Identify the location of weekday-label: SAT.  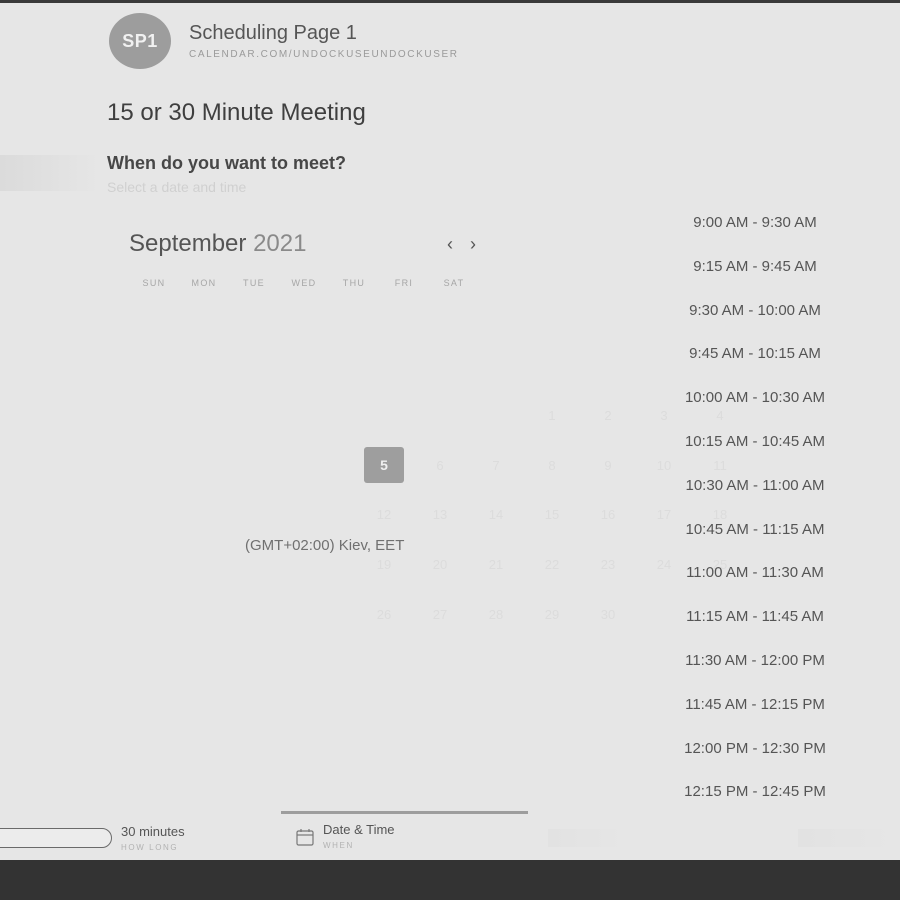
(454, 283).